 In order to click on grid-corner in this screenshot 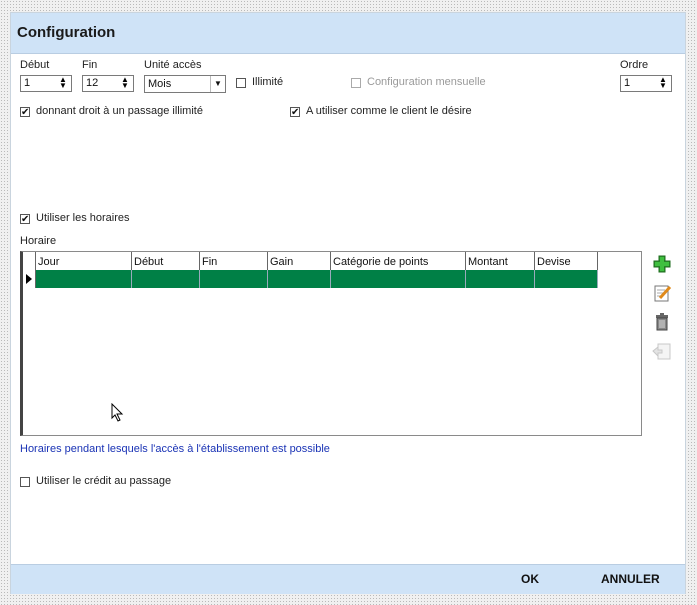, I will do `click(29, 261)`.